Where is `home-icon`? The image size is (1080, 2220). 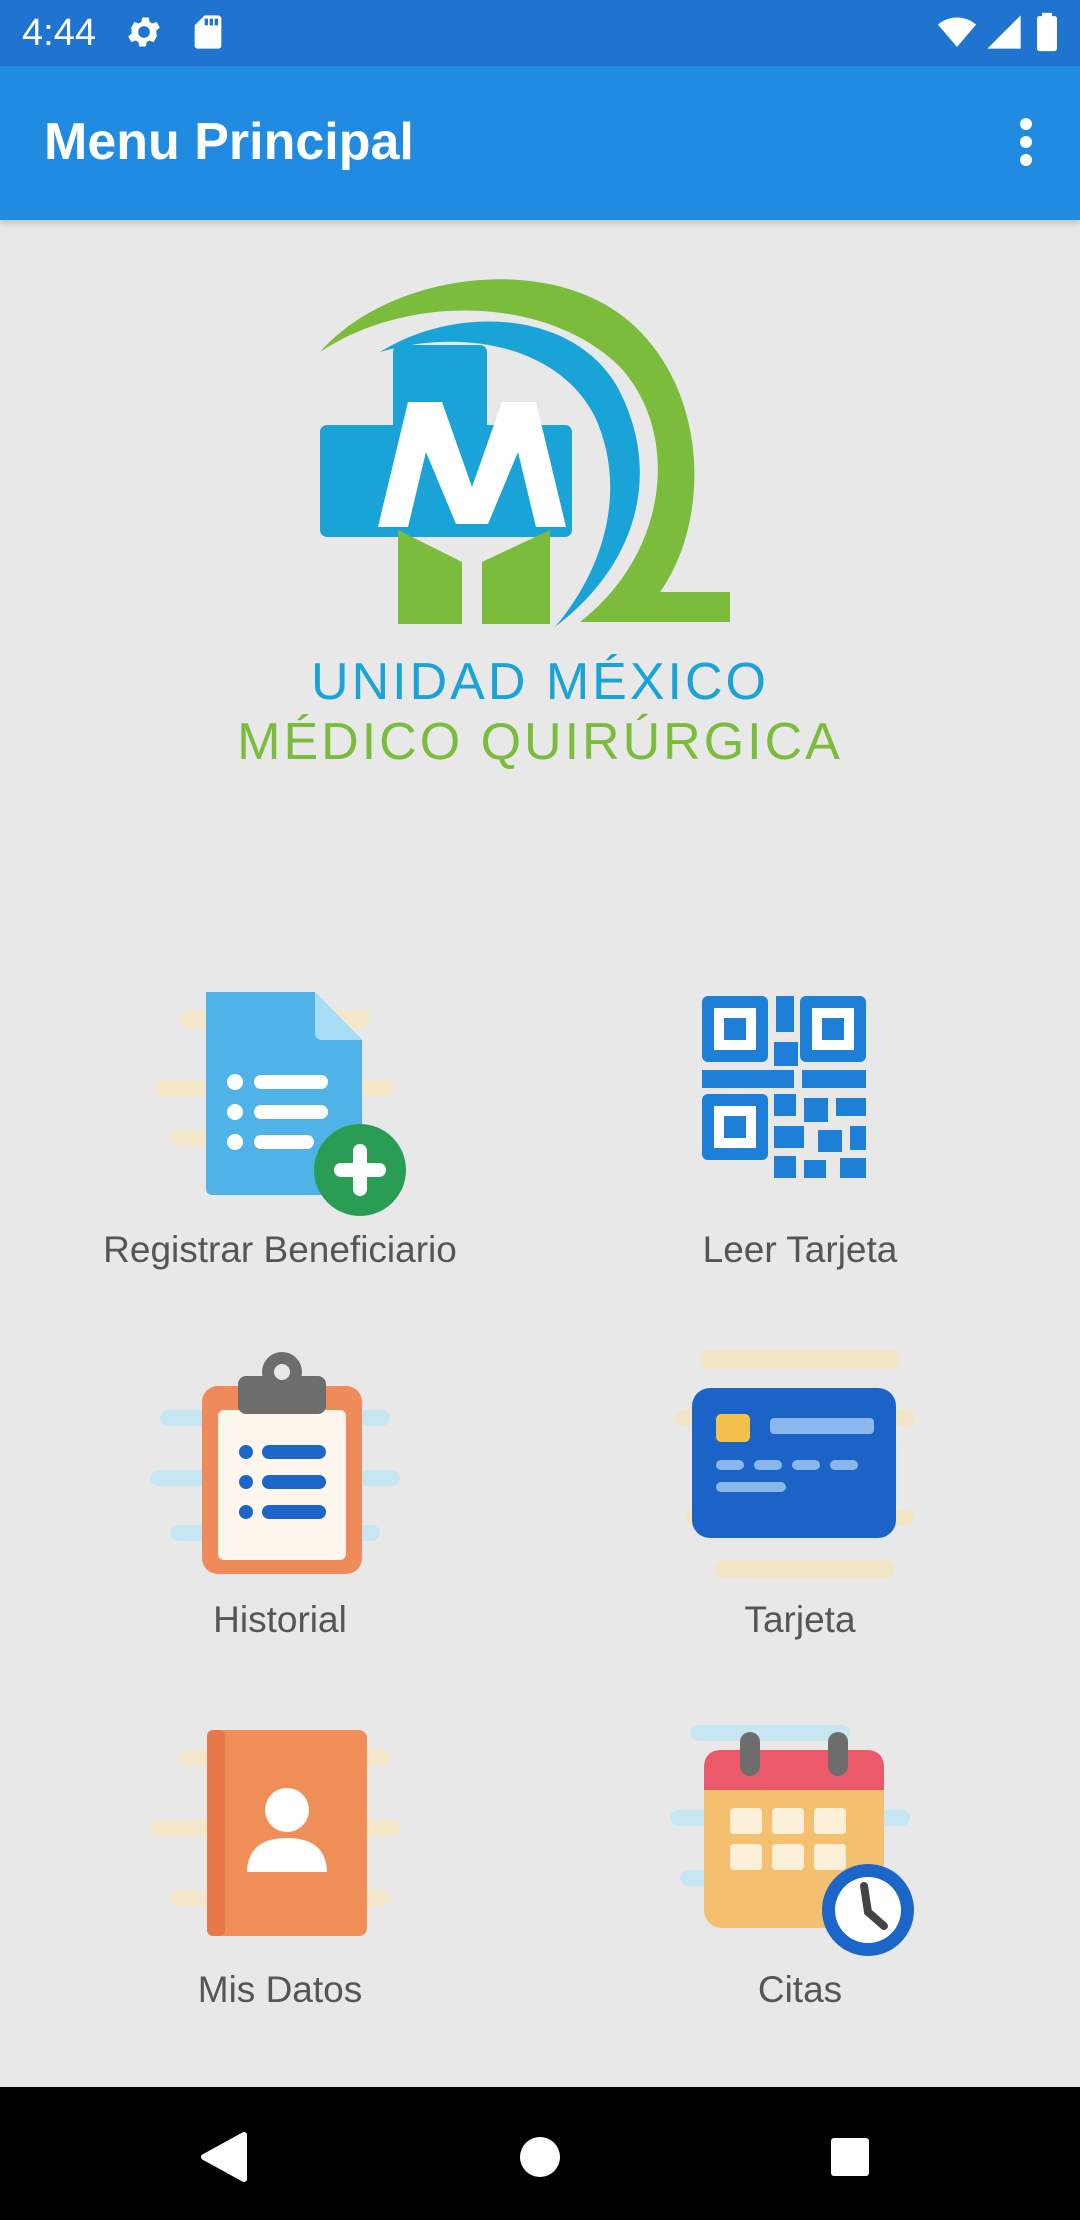
home-icon is located at coordinates (540, 2157).